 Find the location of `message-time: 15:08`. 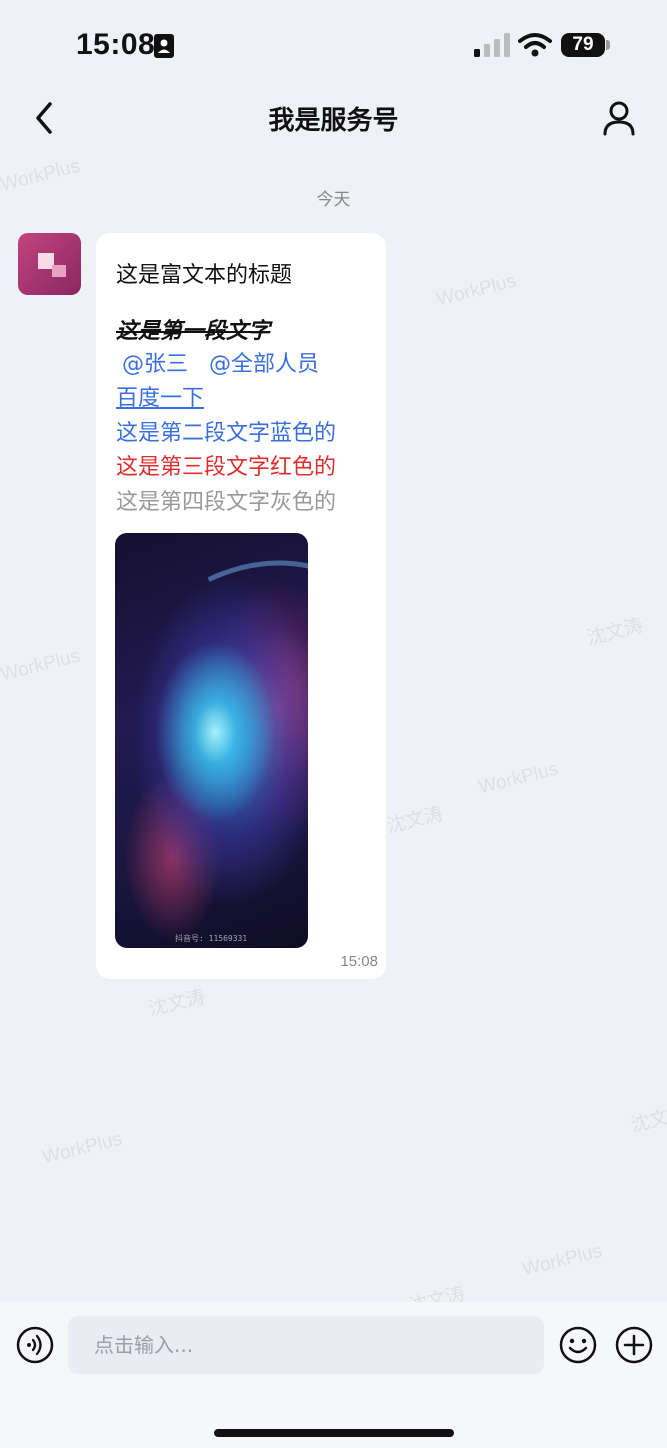

message-time: 15:08 is located at coordinates (359, 961).